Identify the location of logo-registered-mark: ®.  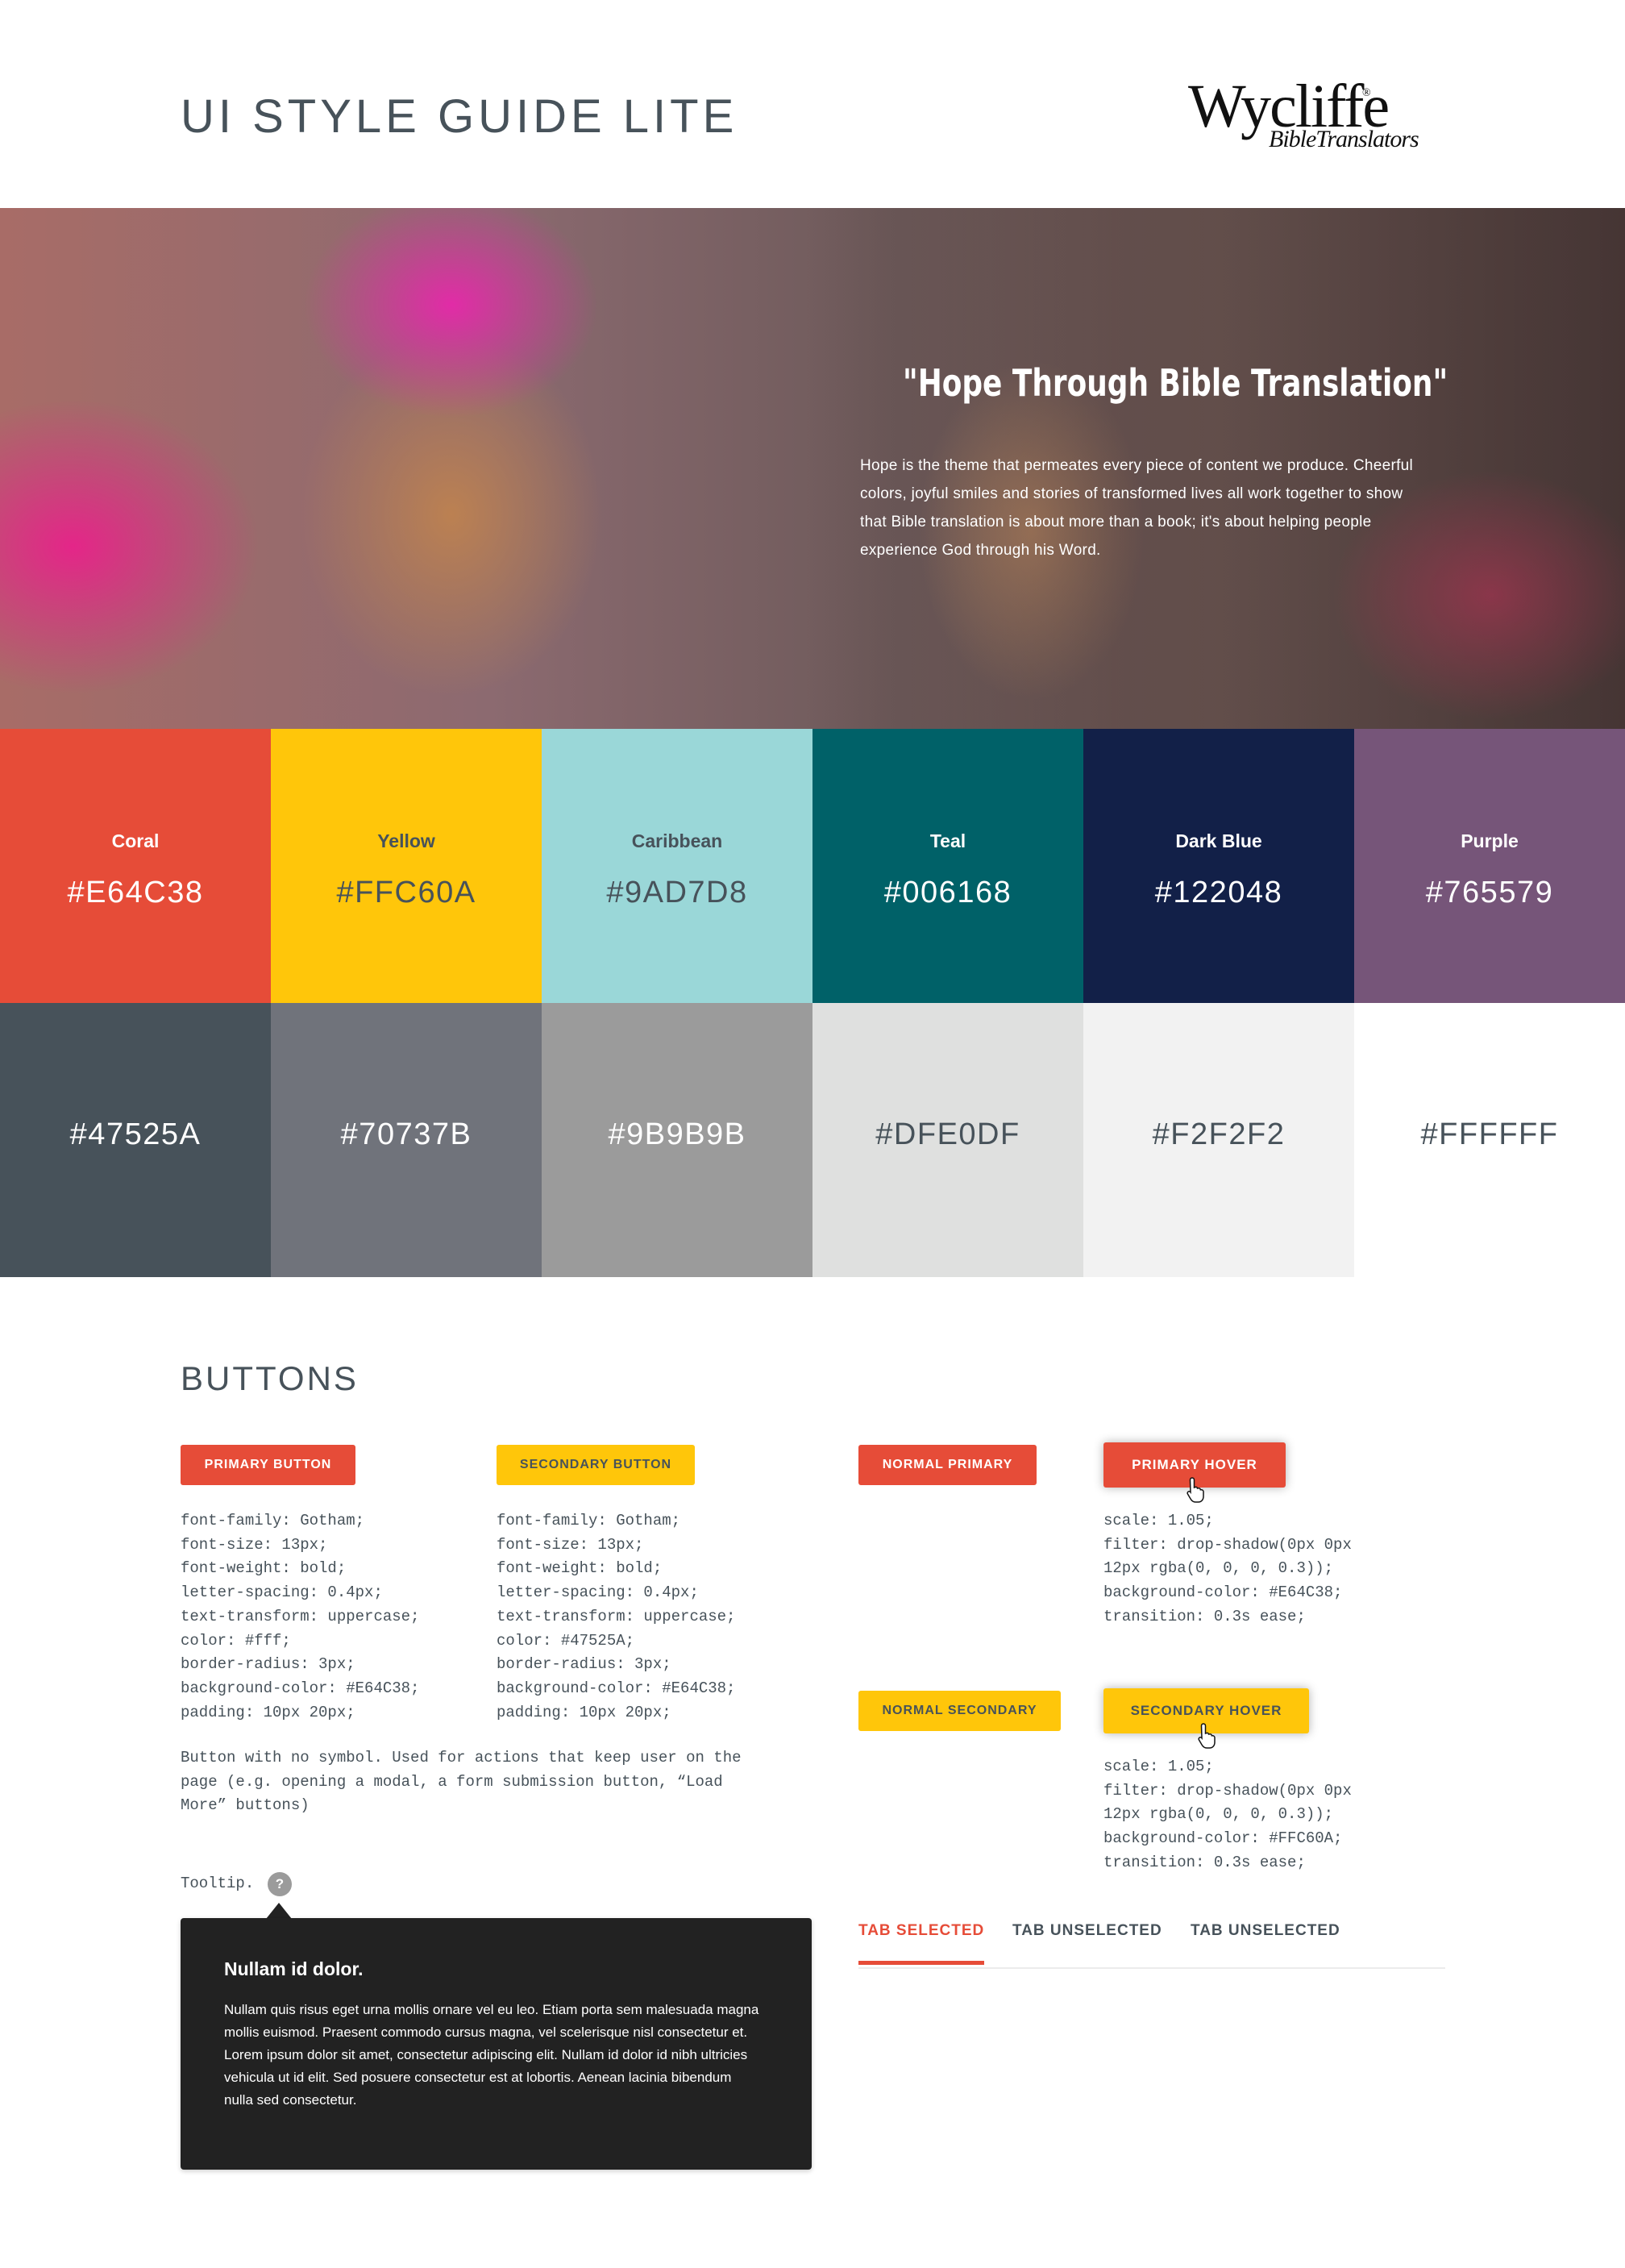
(1367, 93).